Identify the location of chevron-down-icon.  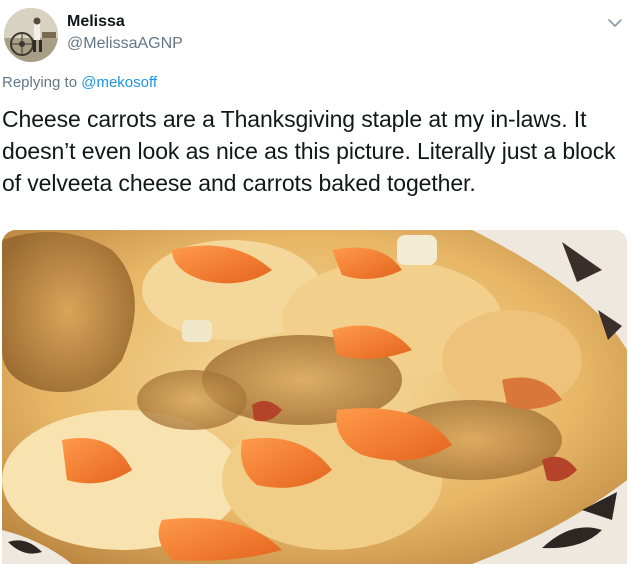
(615, 23).